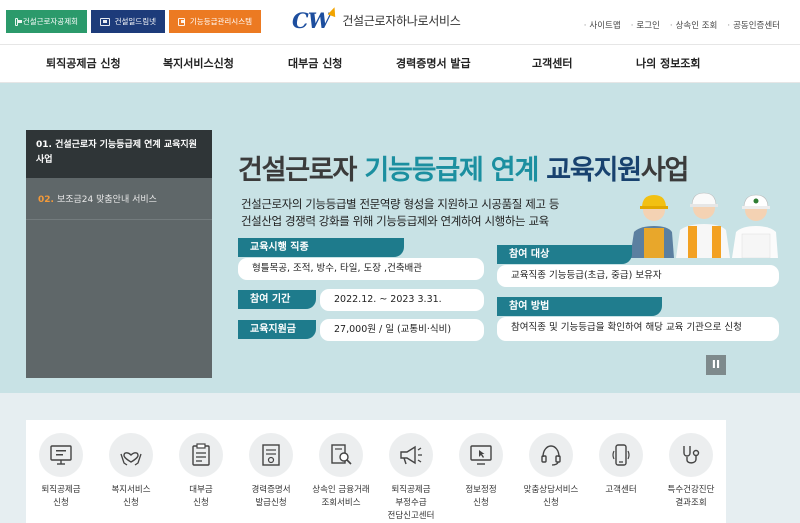 The width and height of the screenshot is (800, 523). I want to click on quick-item-label: 고객센터, so click(621, 490).